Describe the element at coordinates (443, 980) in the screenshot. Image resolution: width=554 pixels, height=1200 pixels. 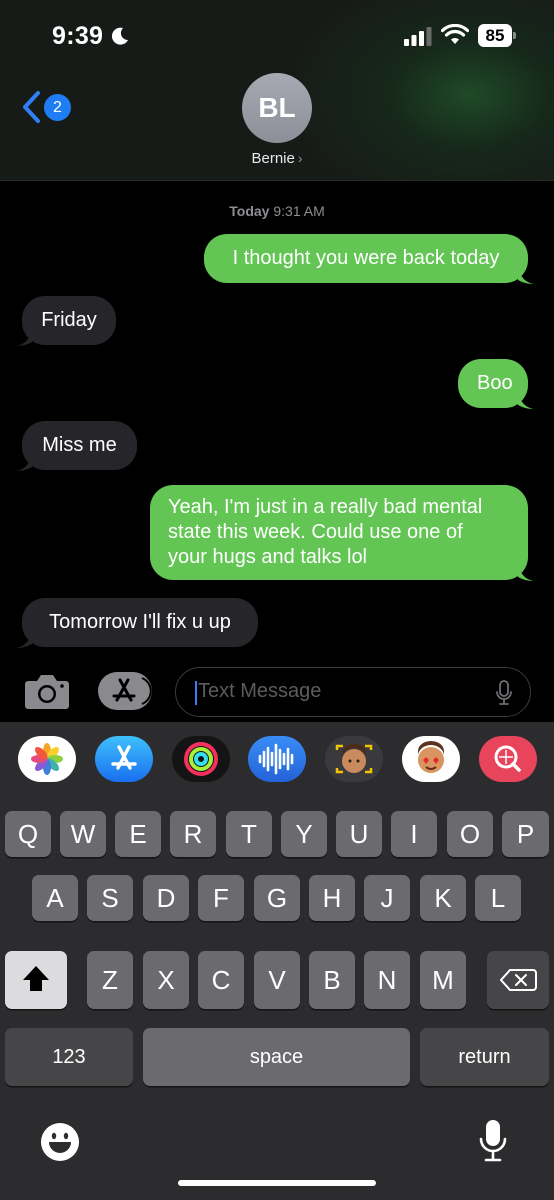
I see `key-m: M` at that location.